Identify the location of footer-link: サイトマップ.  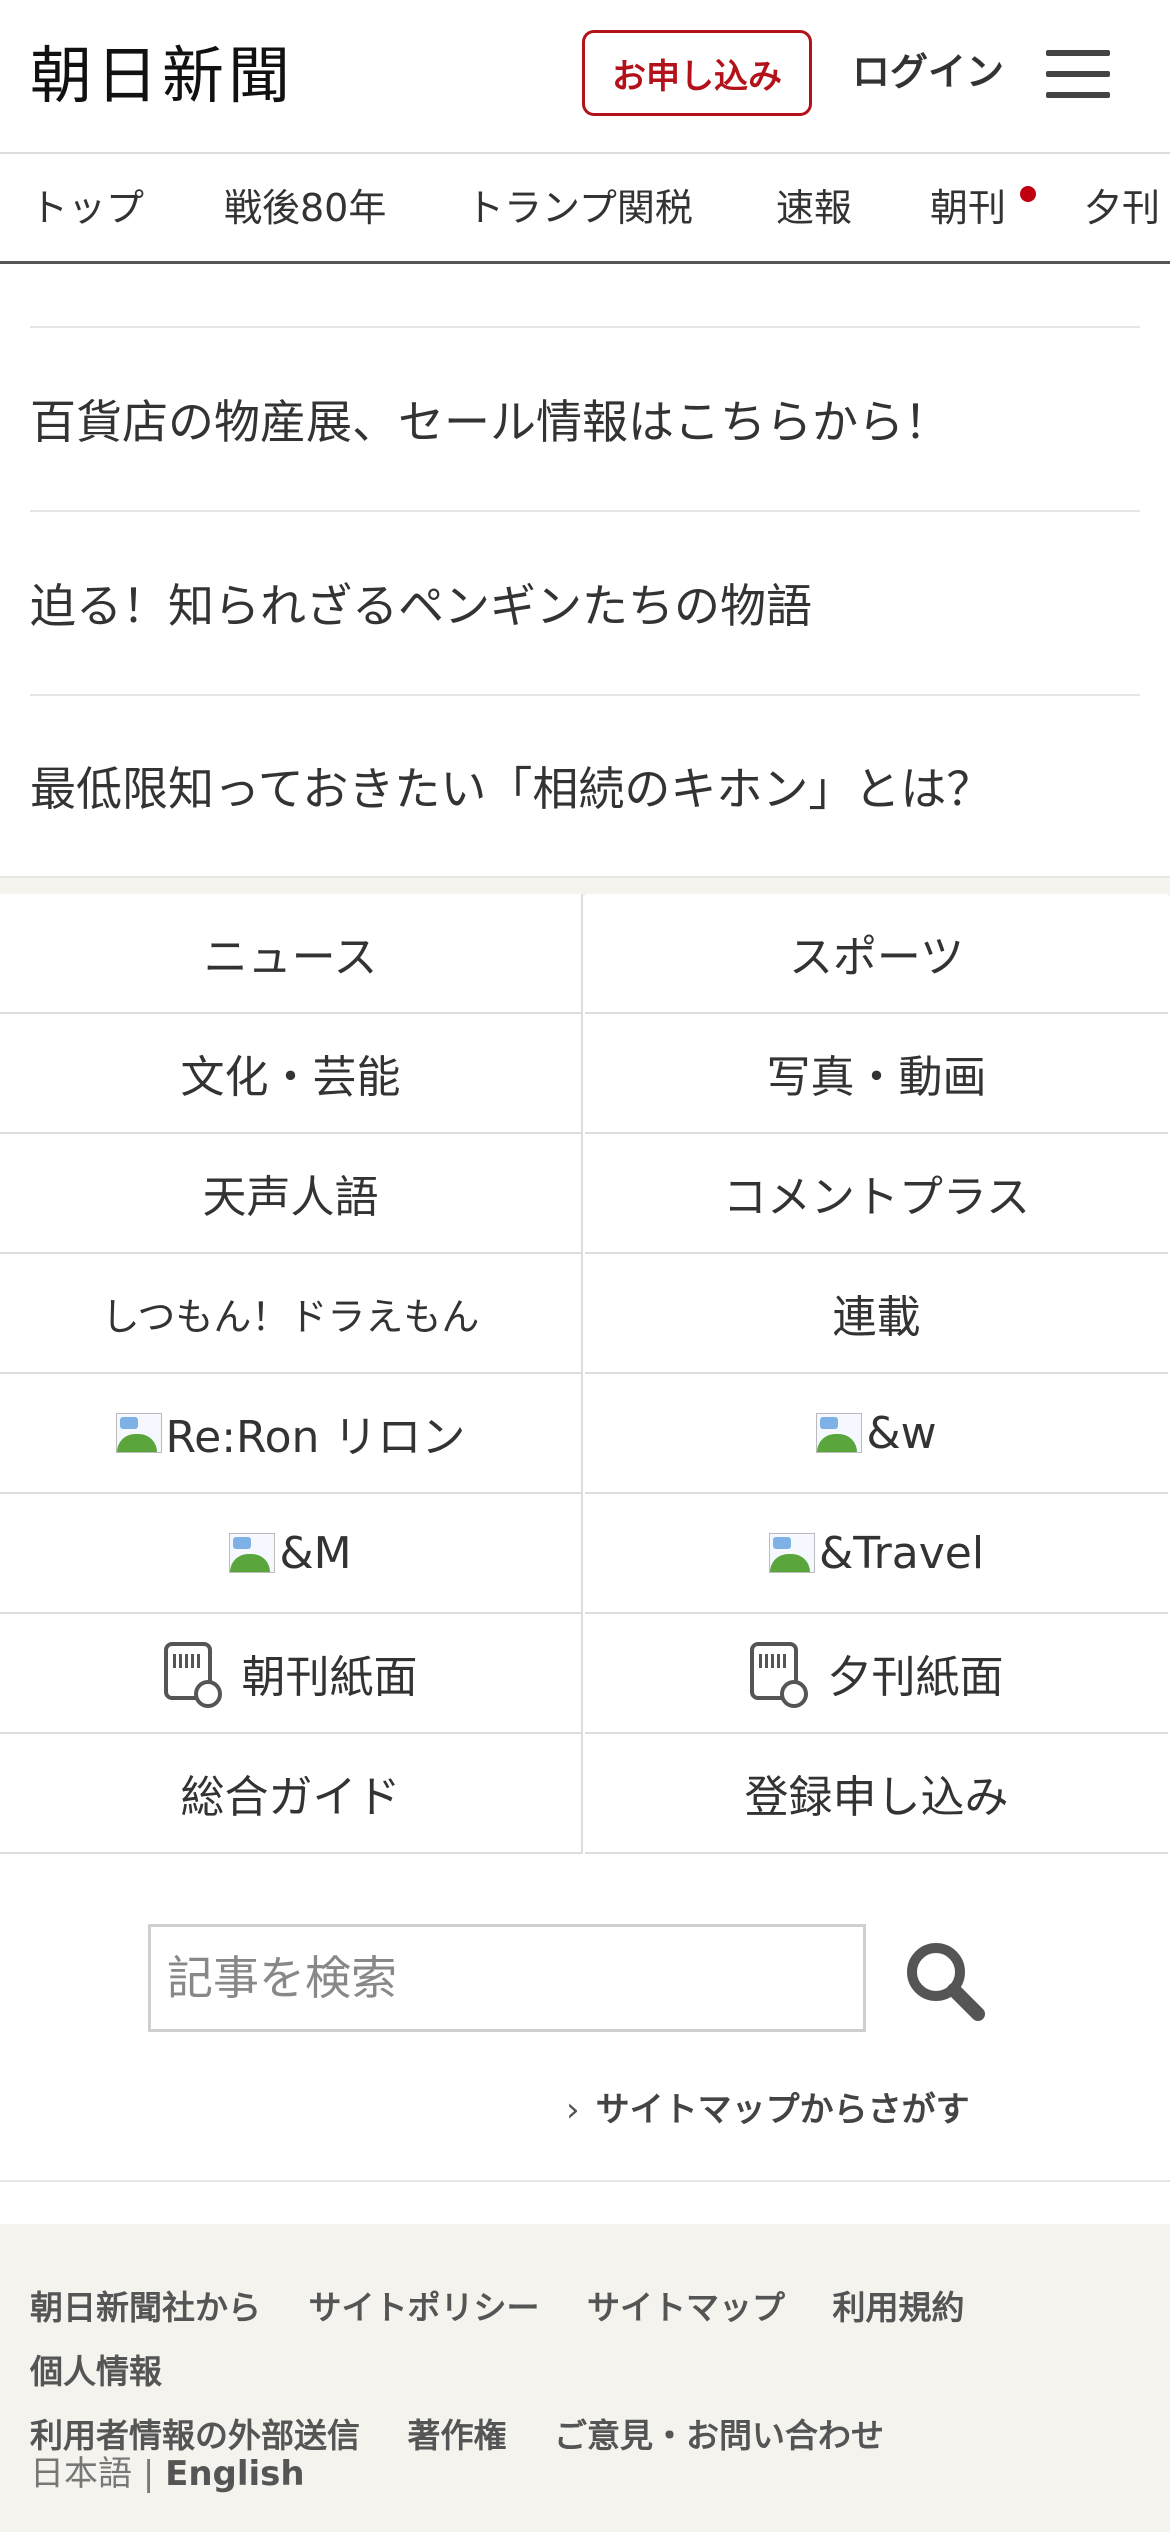
(686, 2307).